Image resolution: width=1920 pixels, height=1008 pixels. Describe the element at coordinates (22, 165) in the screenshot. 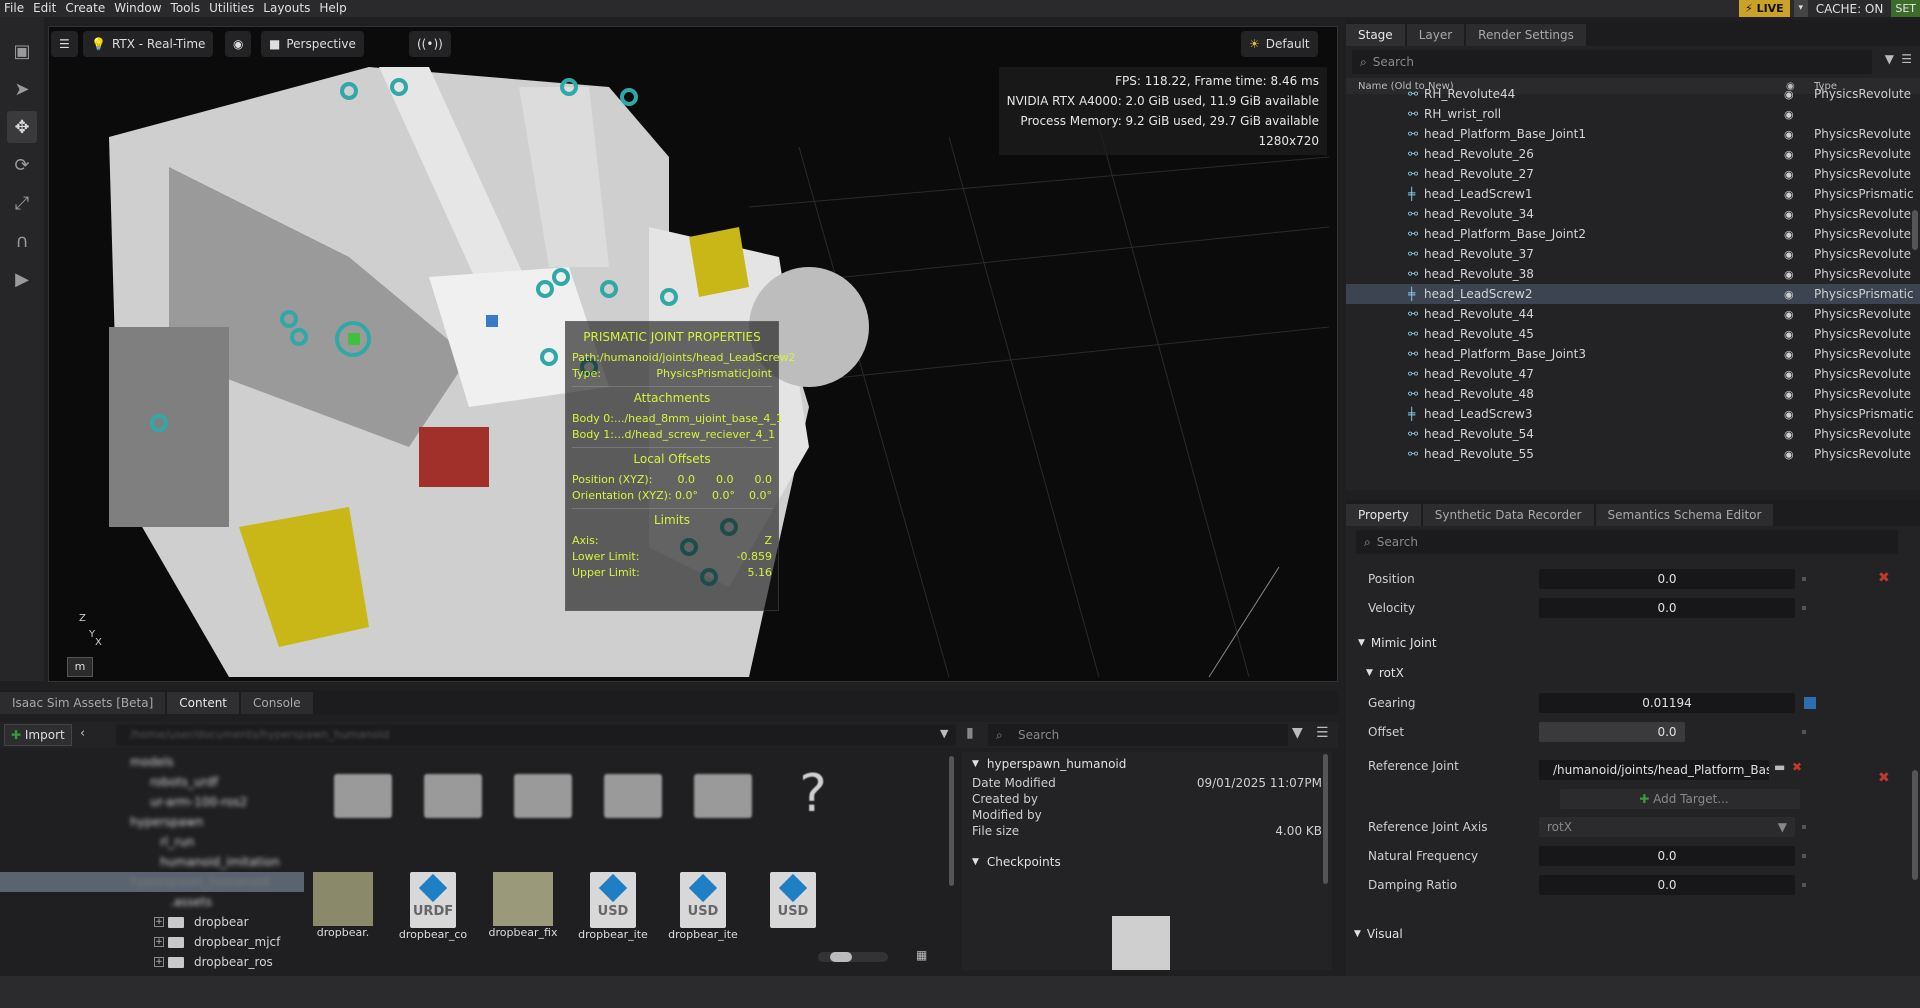

I see `rotate-icon: ⟳` at that location.